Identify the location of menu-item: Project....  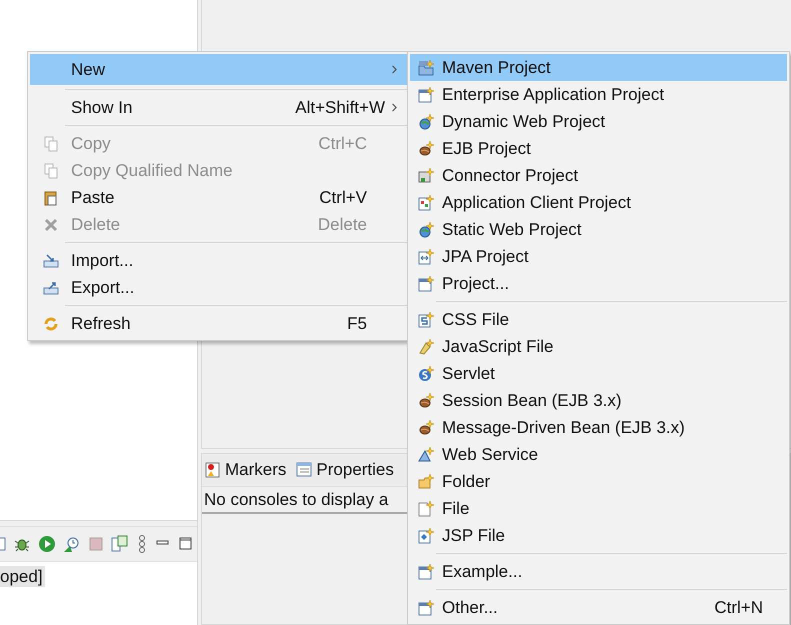
(598, 283).